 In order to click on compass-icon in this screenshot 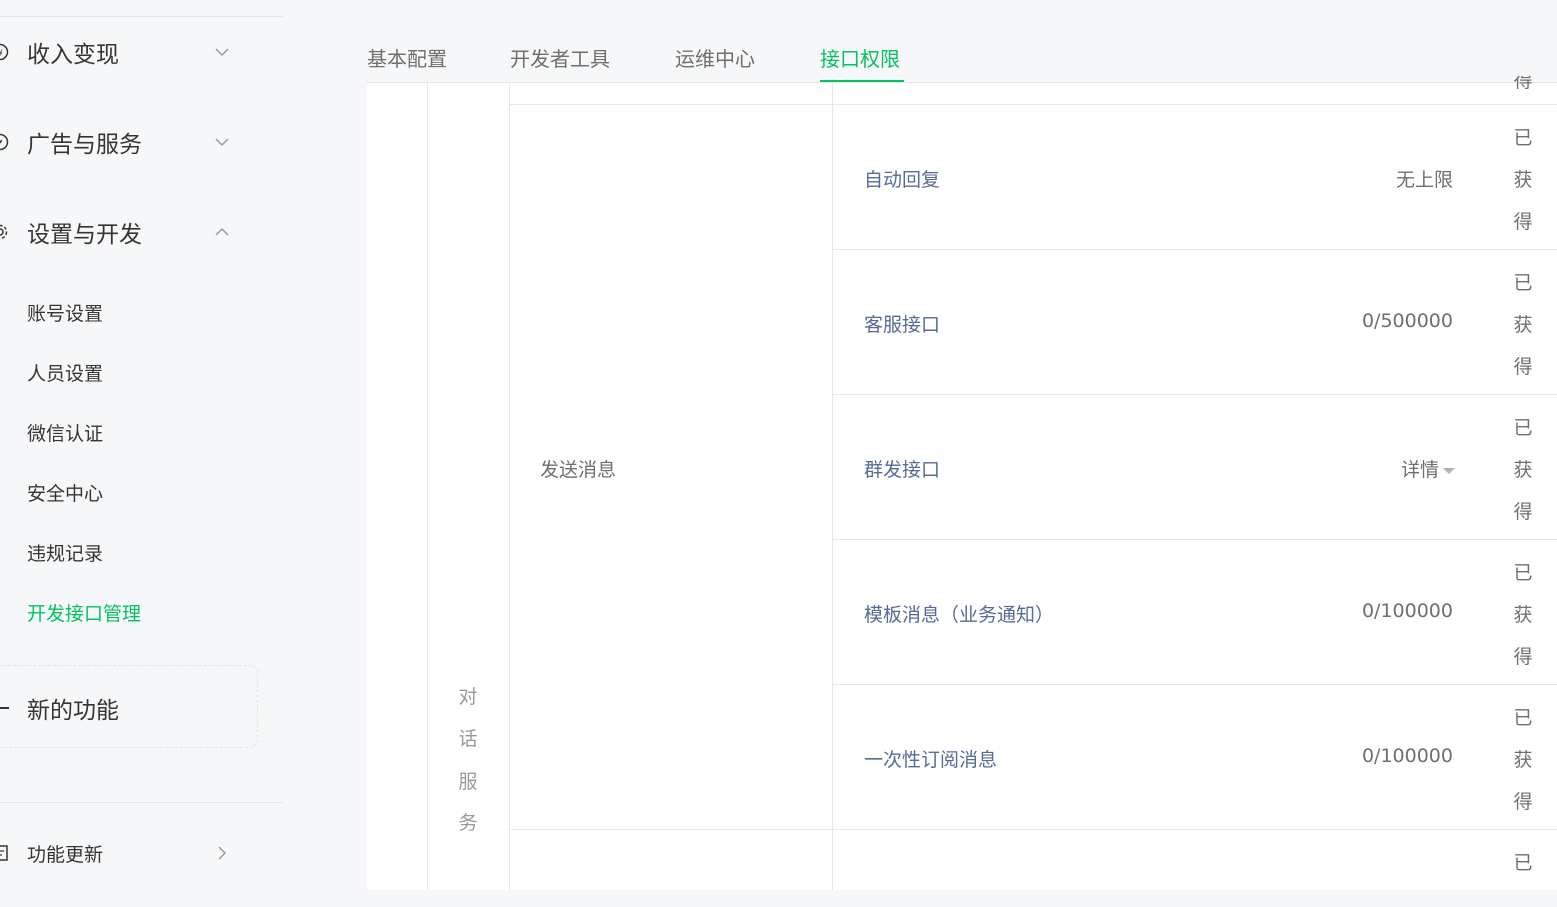, I will do `click(4, 142)`.